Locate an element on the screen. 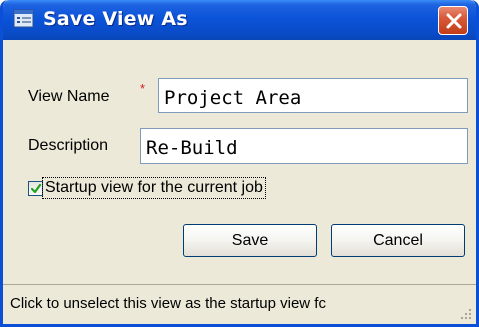  startup-view-checkbox is located at coordinates (35, 188).